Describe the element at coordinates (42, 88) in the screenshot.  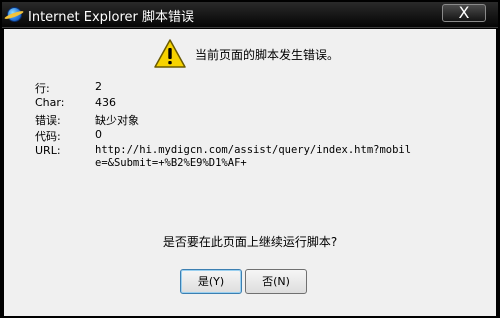
I see `line-label: 行:` at that location.